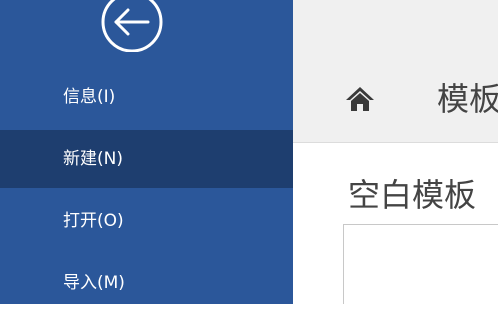  What do you see at coordinates (146, 97) in the screenshot?
I see `sidebar-item-info: 信息(I)` at bounding box center [146, 97].